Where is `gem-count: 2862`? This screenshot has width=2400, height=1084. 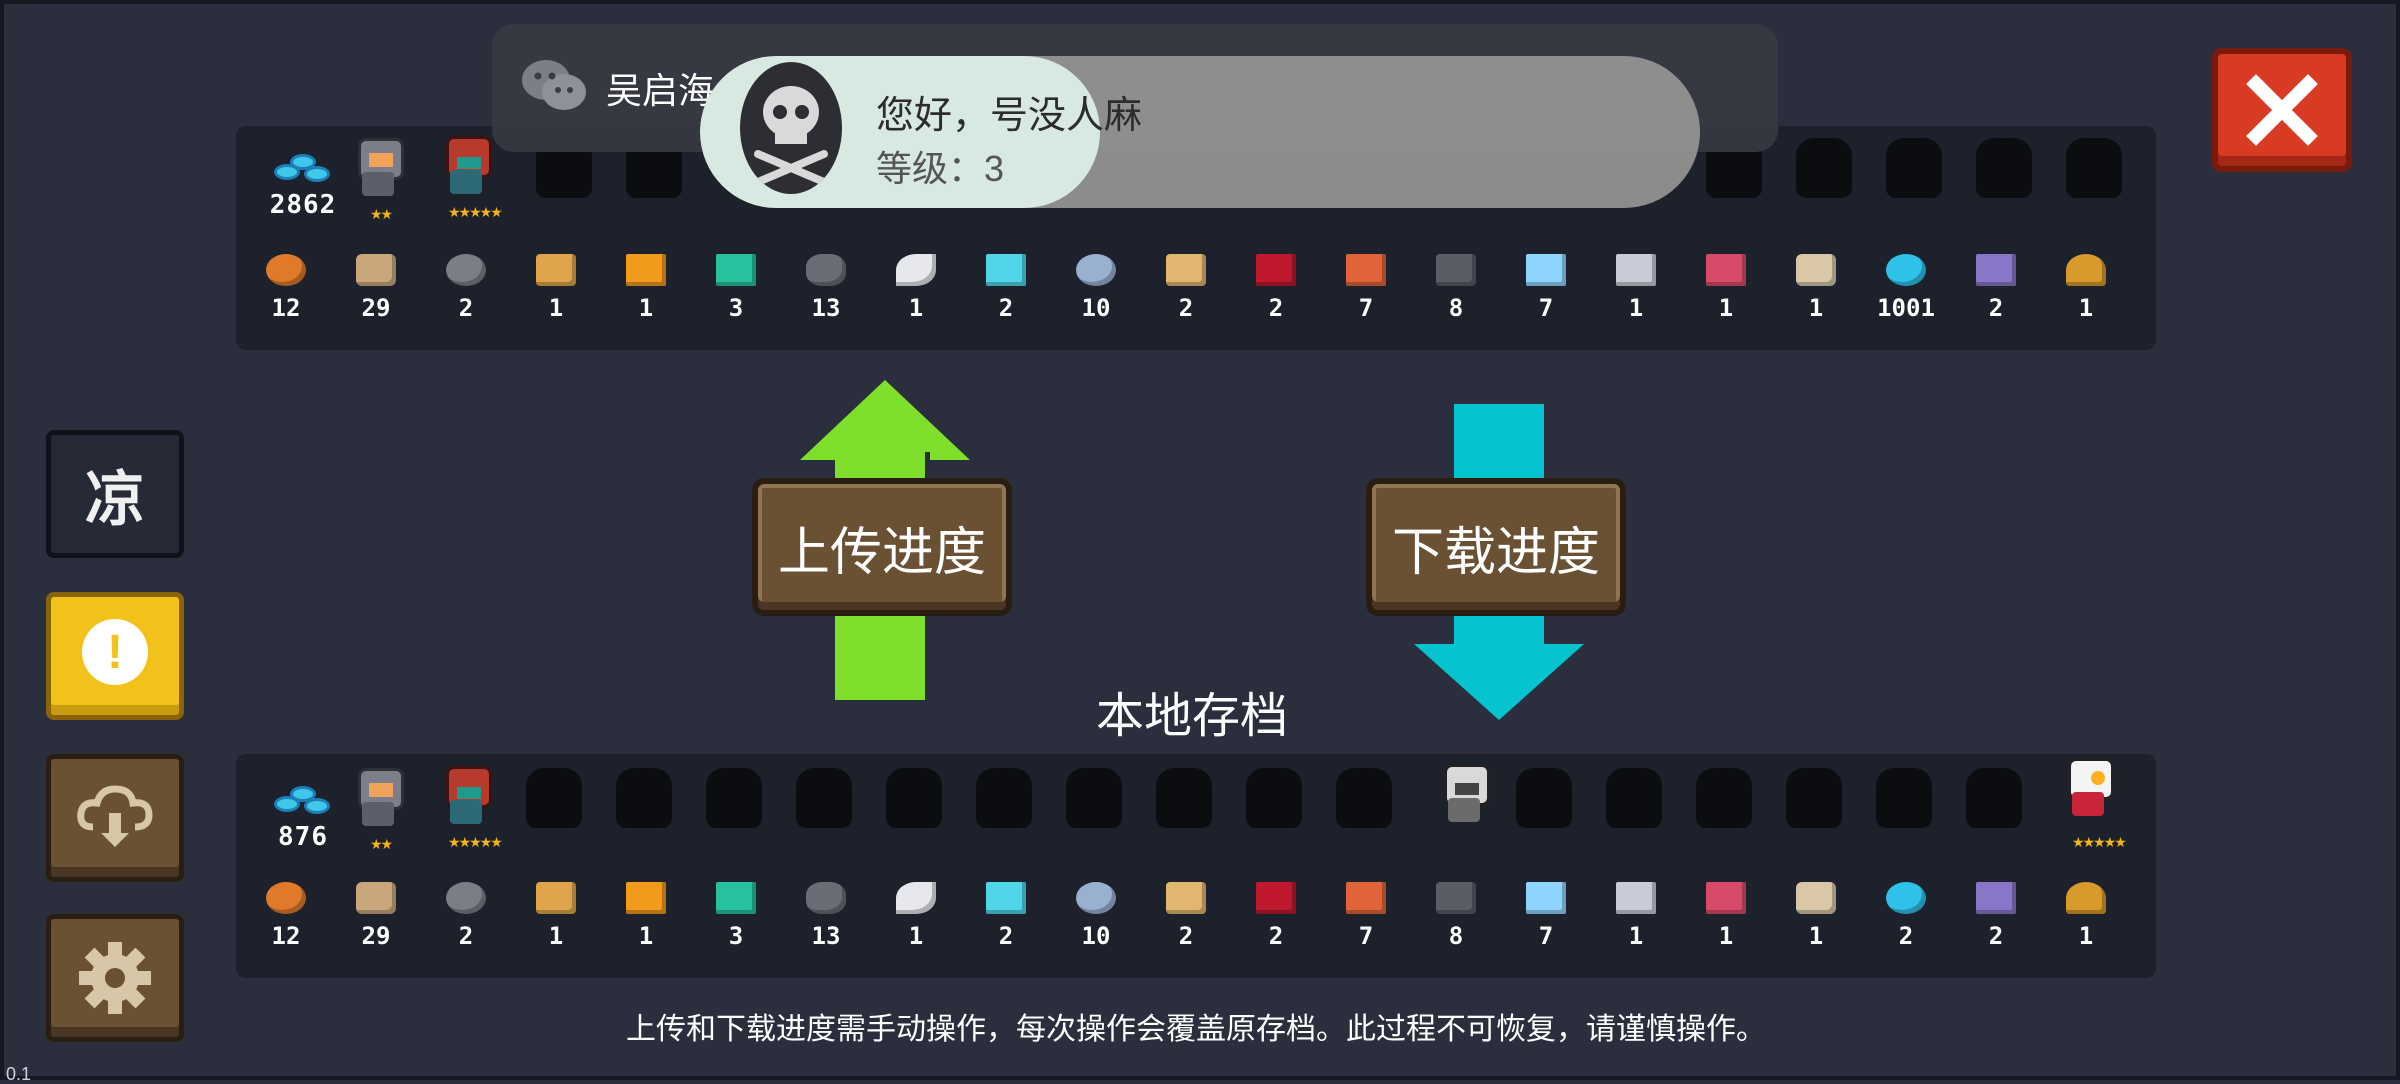 gem-count: 2862 is located at coordinates (303, 205).